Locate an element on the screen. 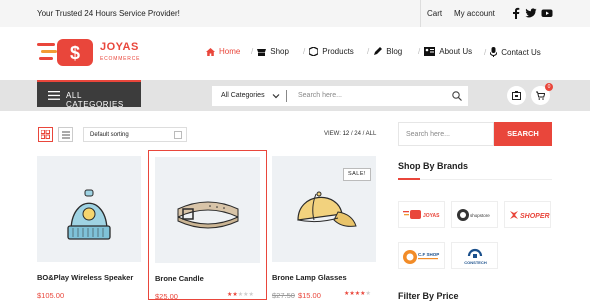 This screenshot has width=590, height=301. nav-about-label: About Us is located at coordinates (456, 51).